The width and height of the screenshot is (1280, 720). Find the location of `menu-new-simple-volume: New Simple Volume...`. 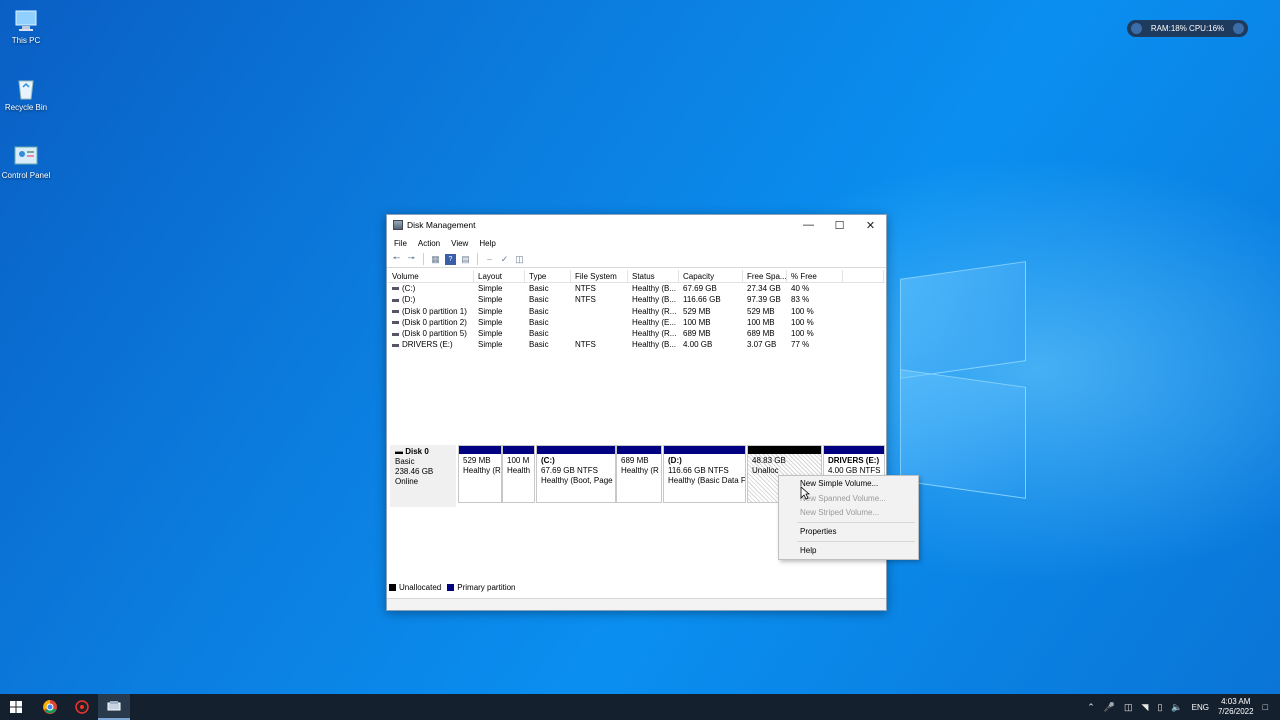

menu-new-simple-volume: New Simple Volume... is located at coordinates (839, 483).